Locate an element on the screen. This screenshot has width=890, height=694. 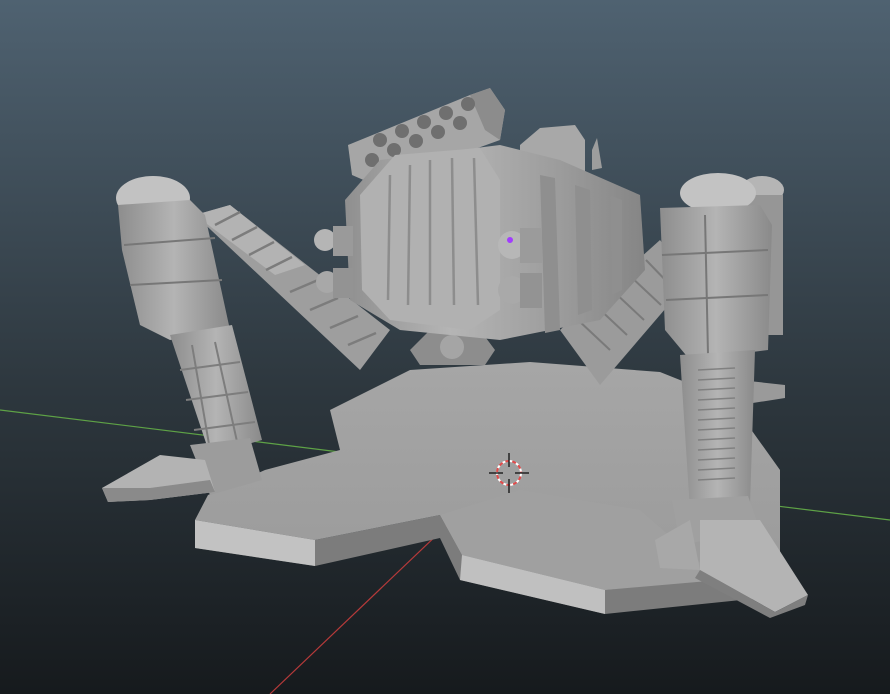
rear-leg-joint is located at coordinates (452, 347).